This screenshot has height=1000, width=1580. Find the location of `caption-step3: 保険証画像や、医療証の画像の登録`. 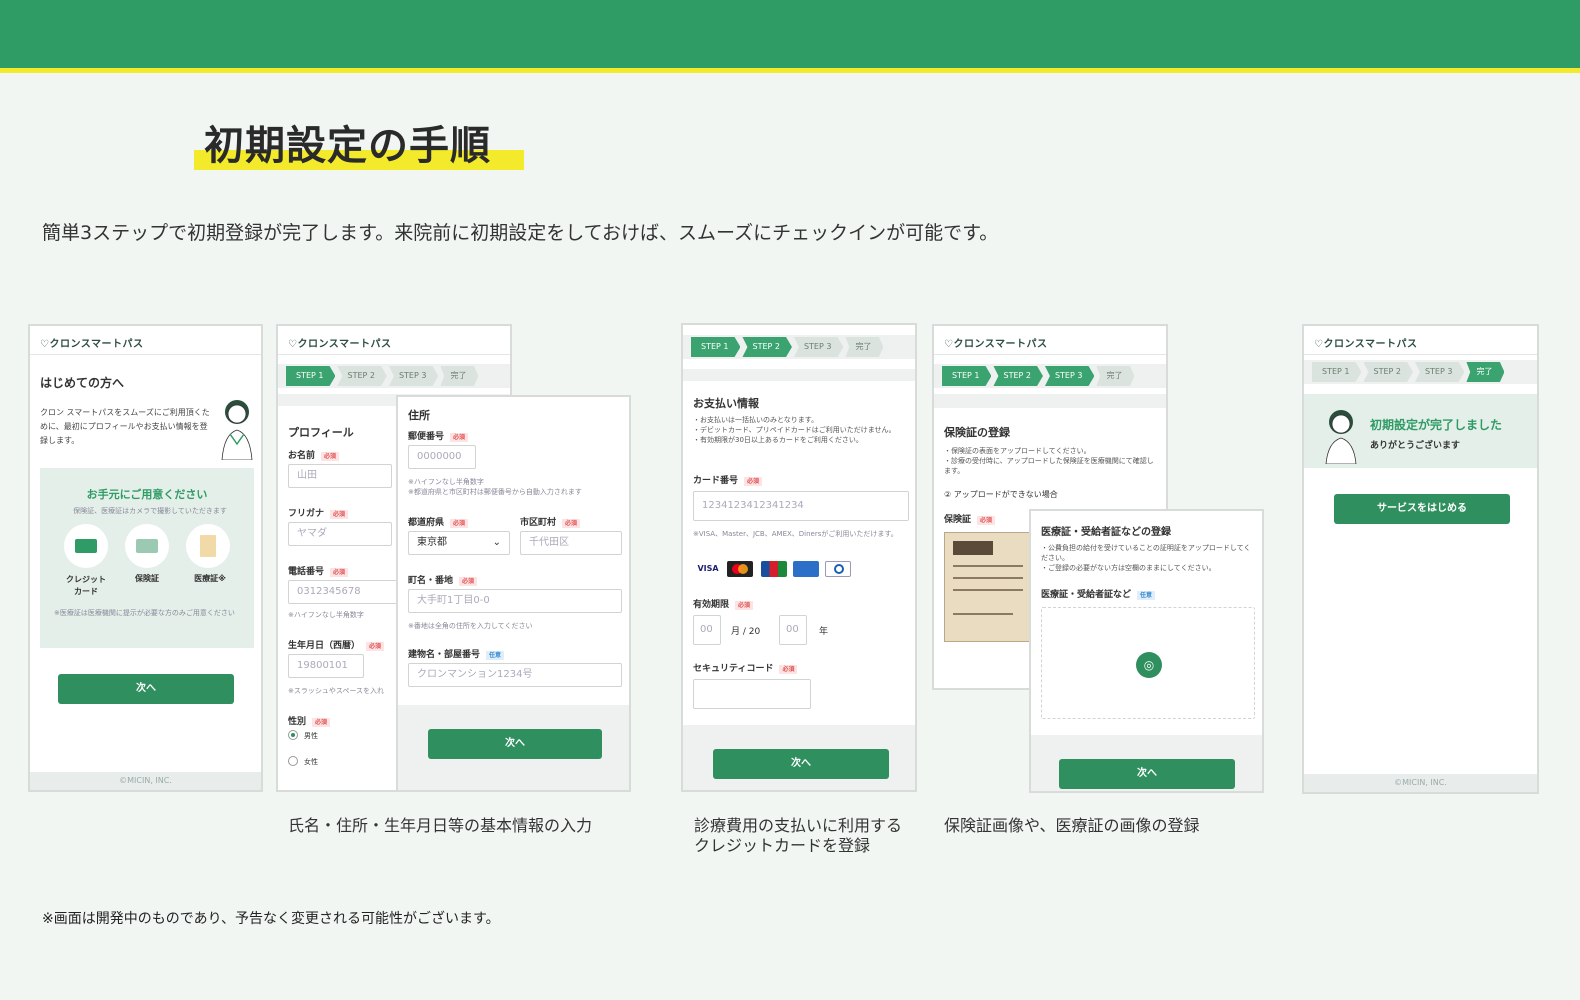

caption-step3: 保険証画像や、医療証の画像の登録 is located at coordinates (1072, 825).